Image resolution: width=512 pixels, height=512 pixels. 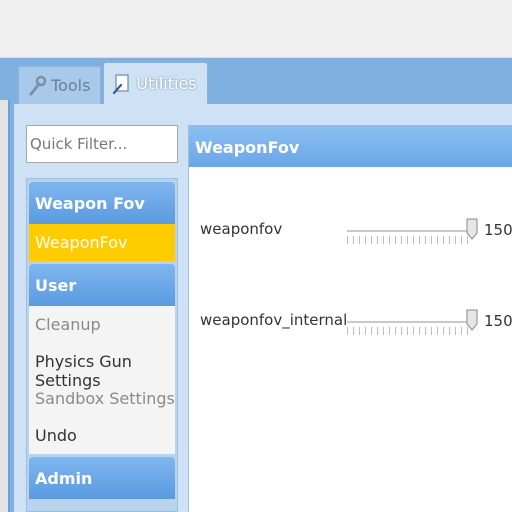 I want to click on window-top-bar, so click(x=256, y=29).